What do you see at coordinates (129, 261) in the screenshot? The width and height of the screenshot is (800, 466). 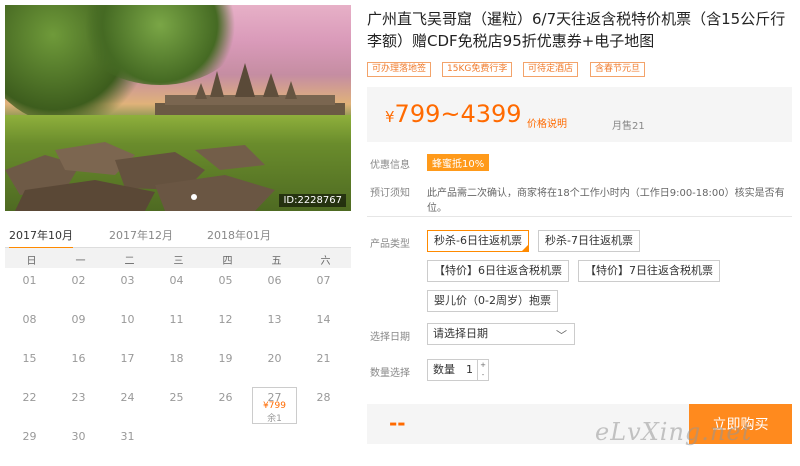 I see `weekday-label: 二` at bounding box center [129, 261].